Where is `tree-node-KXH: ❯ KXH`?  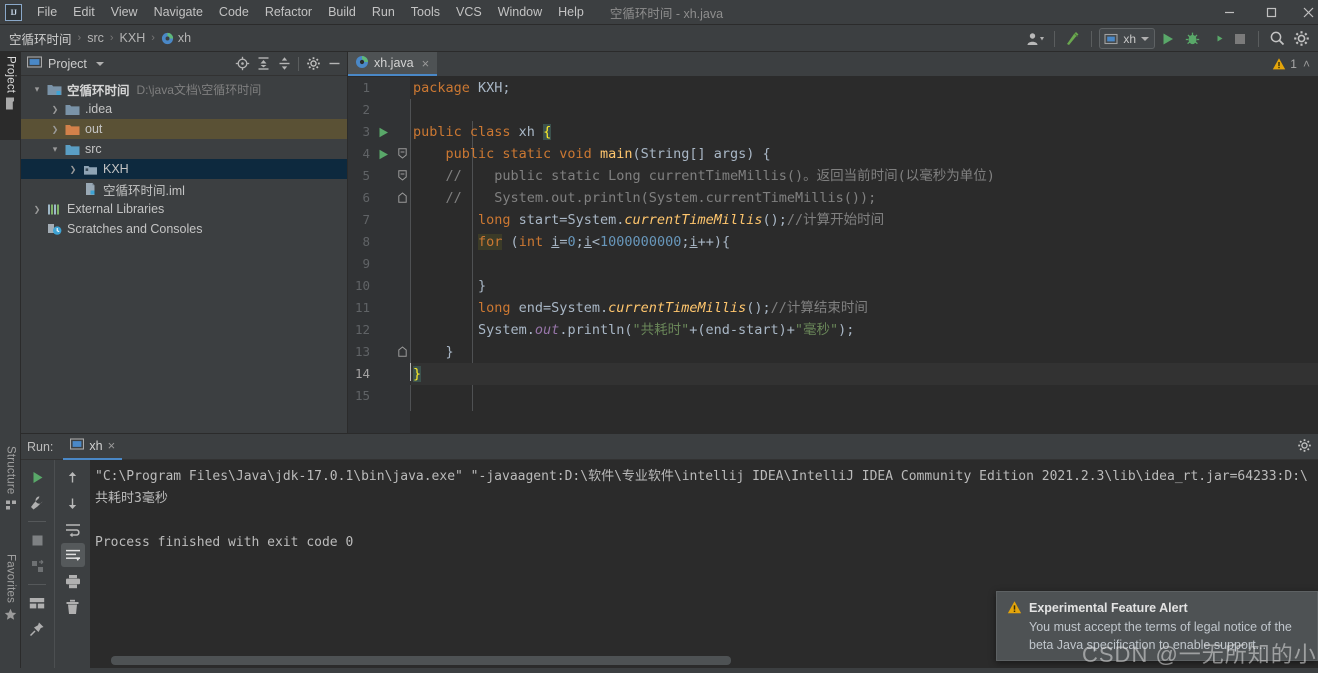 tree-node-KXH: ❯ KXH is located at coordinates (184, 169).